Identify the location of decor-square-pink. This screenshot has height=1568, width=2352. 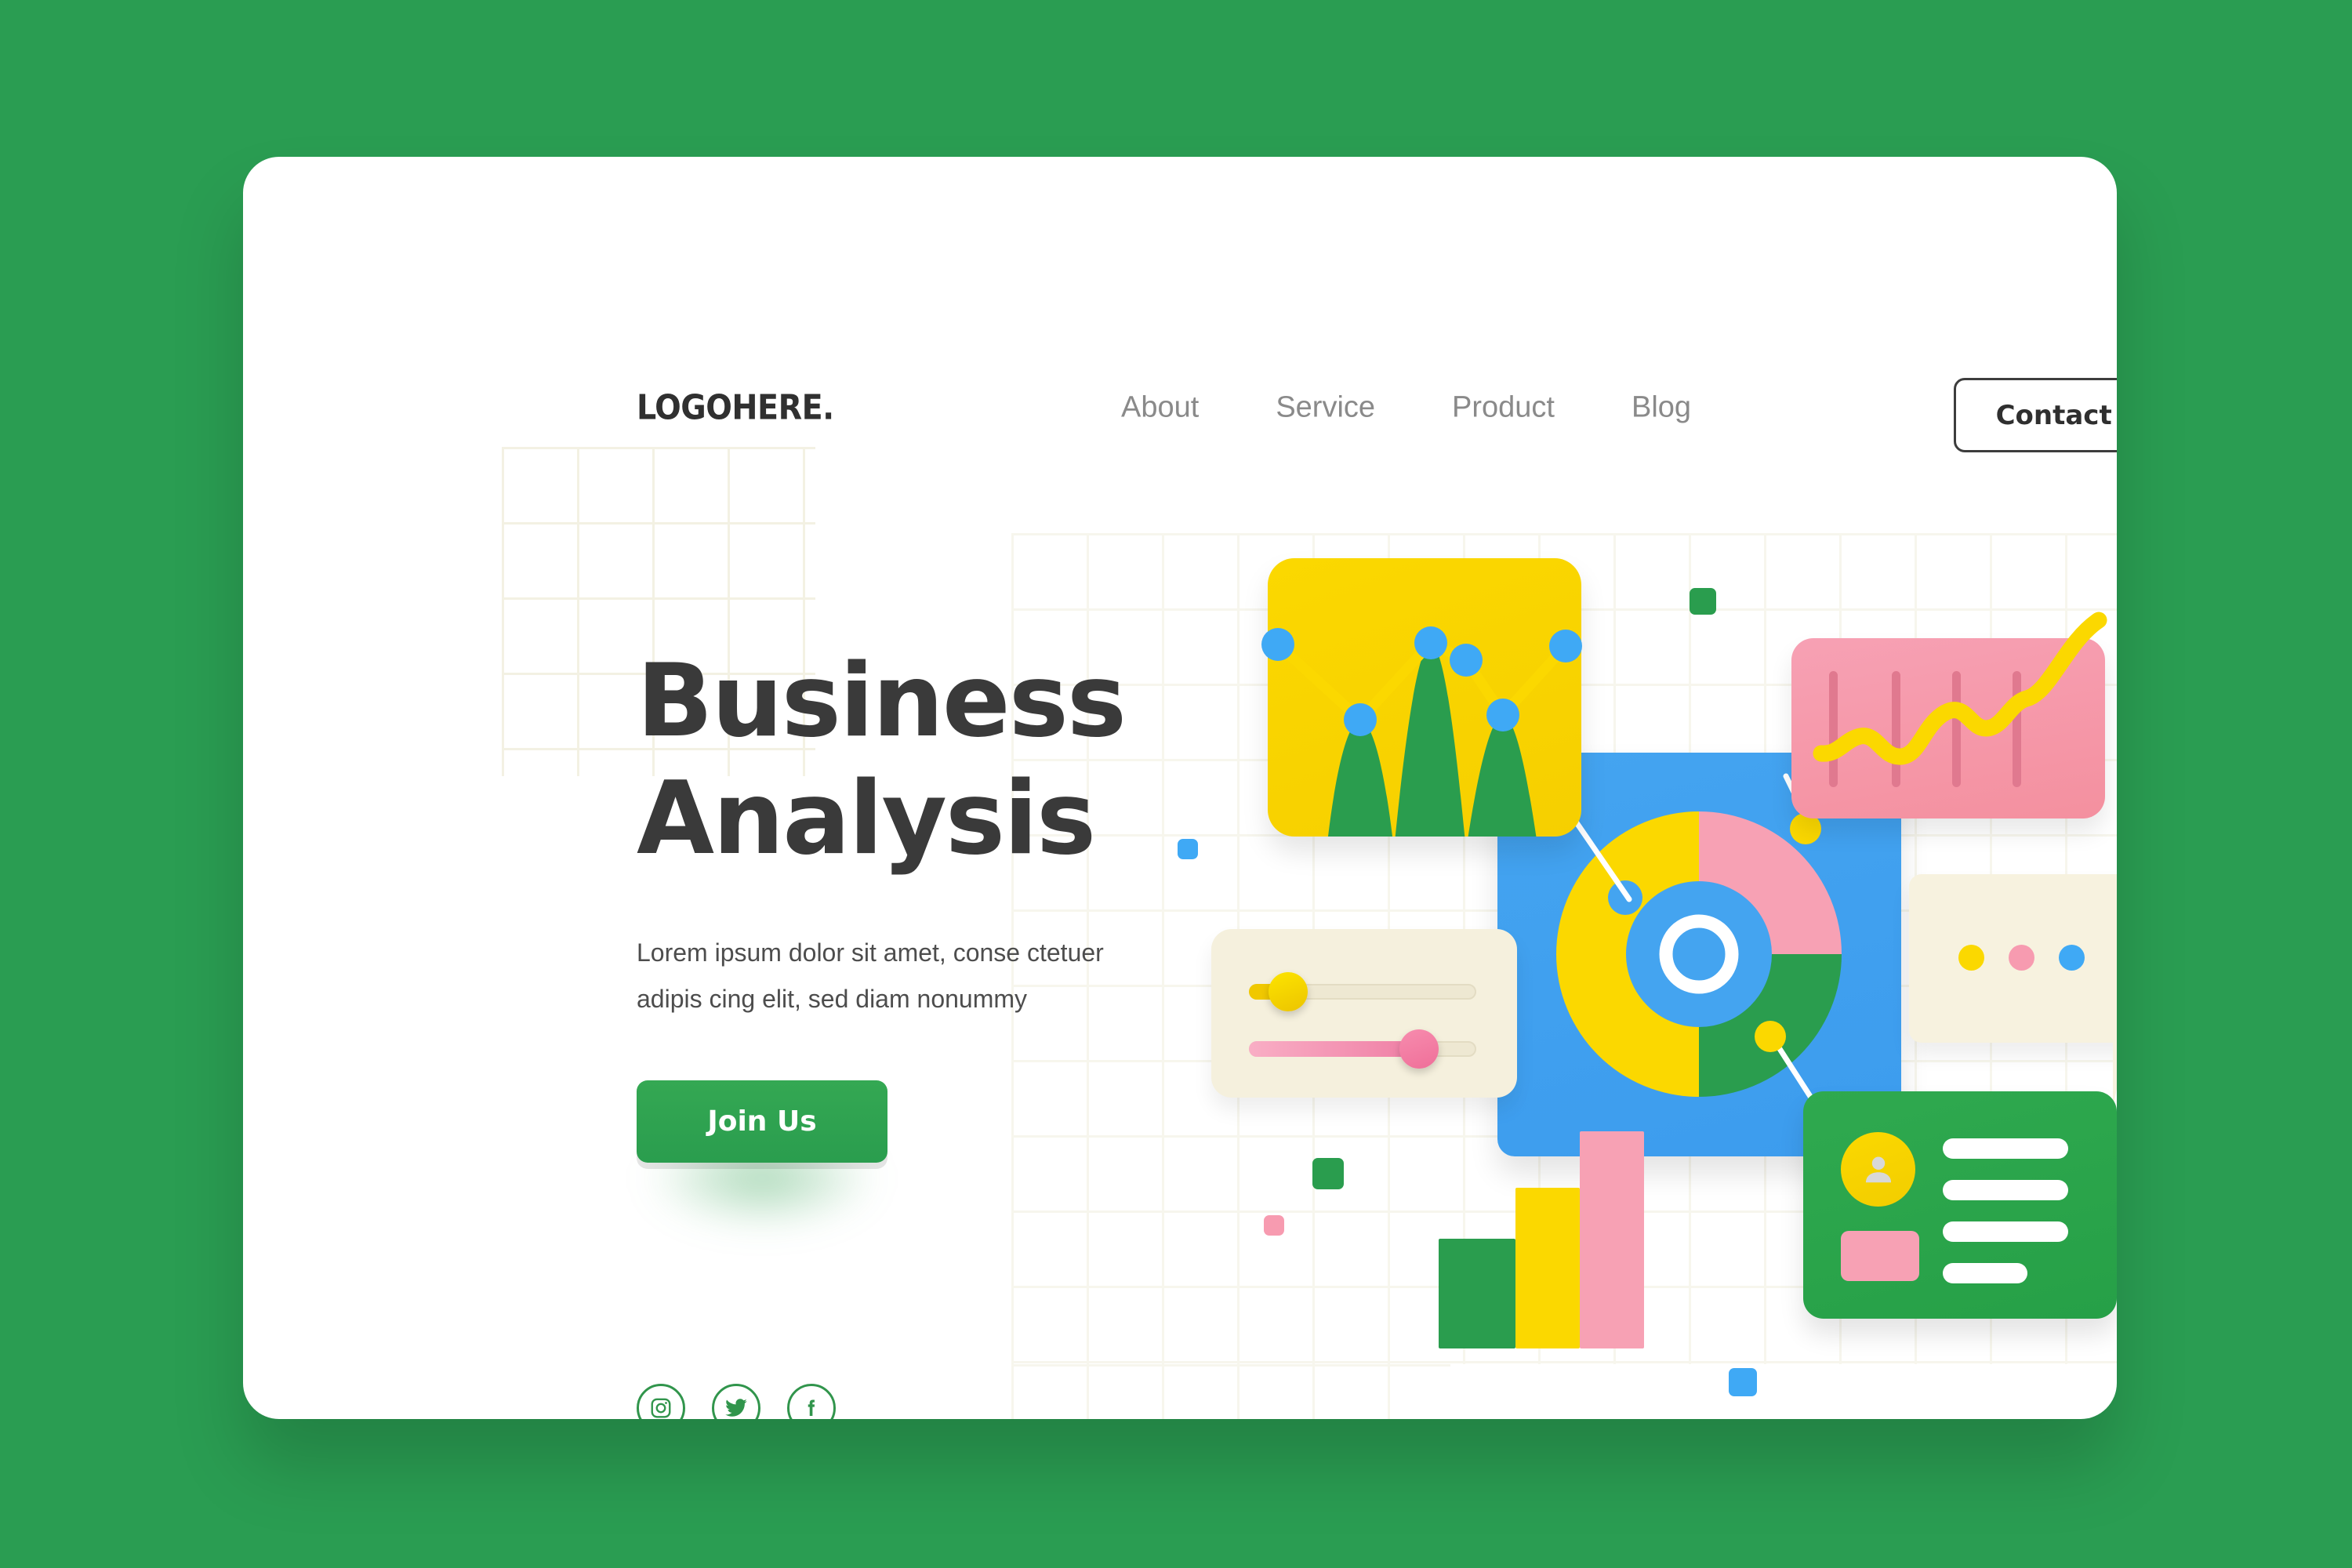
(1274, 1225).